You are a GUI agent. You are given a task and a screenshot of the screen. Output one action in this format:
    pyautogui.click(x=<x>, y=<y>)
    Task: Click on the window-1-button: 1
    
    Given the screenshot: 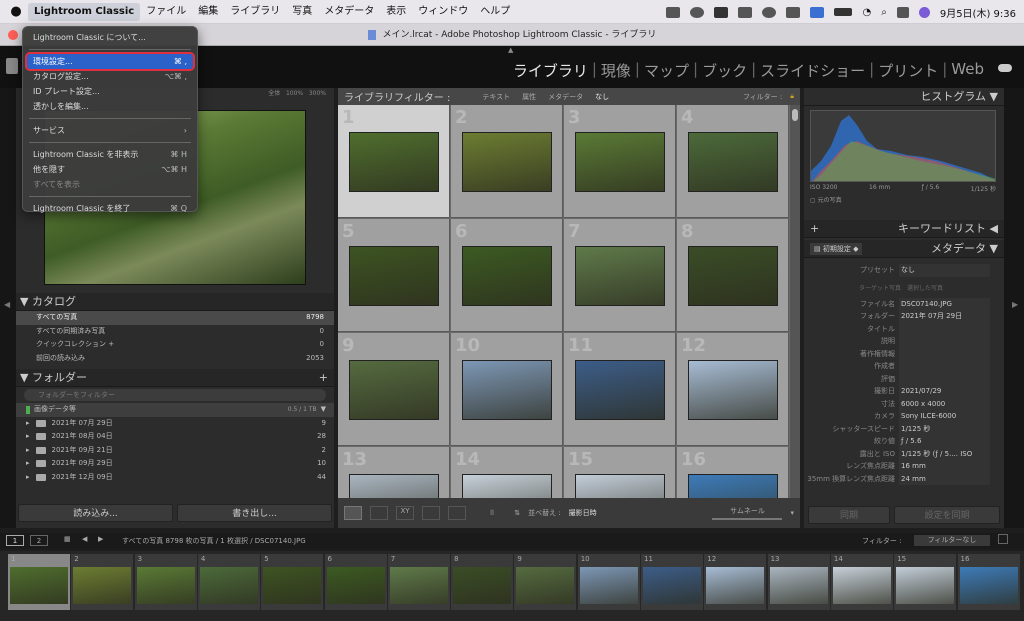 What is the action you would take?
    pyautogui.click(x=15, y=540)
    